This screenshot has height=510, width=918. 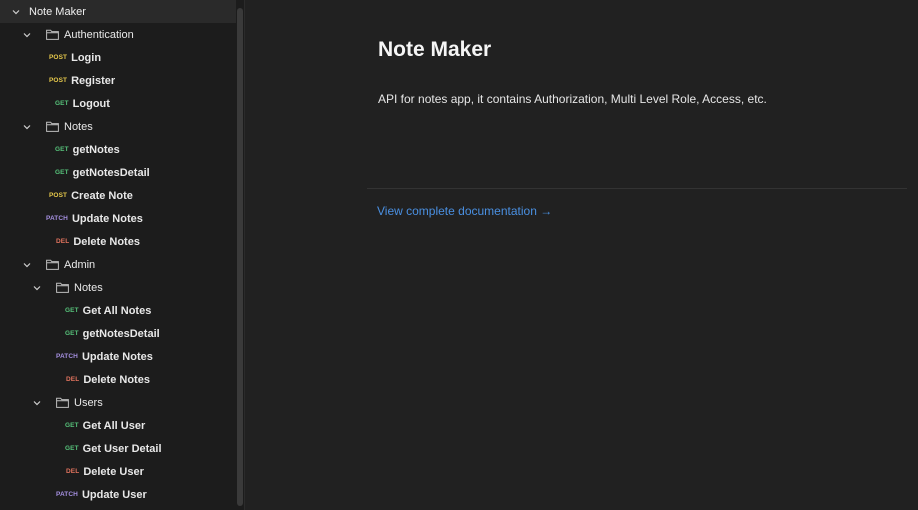 I want to click on request-logout: GET Logout, so click(x=118, y=103).